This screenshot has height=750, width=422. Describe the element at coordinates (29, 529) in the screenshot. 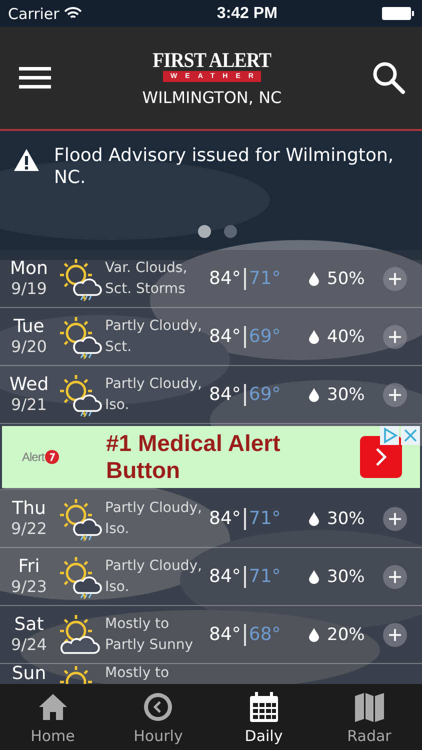

I see `day-date: 9/22` at that location.